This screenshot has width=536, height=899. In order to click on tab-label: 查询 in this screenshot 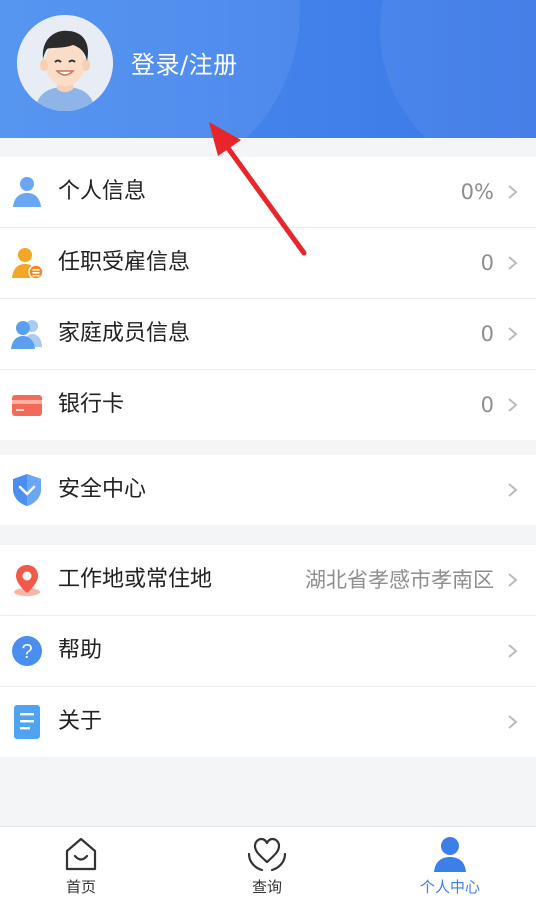, I will do `click(266, 887)`.